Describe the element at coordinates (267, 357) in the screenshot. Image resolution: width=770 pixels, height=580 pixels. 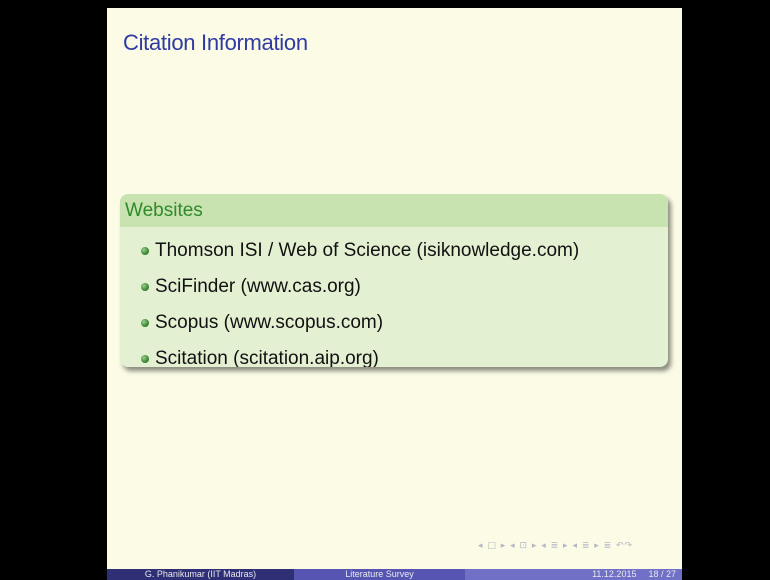
I see `list-item-text: Scitation (scitation.aip.org)` at that location.